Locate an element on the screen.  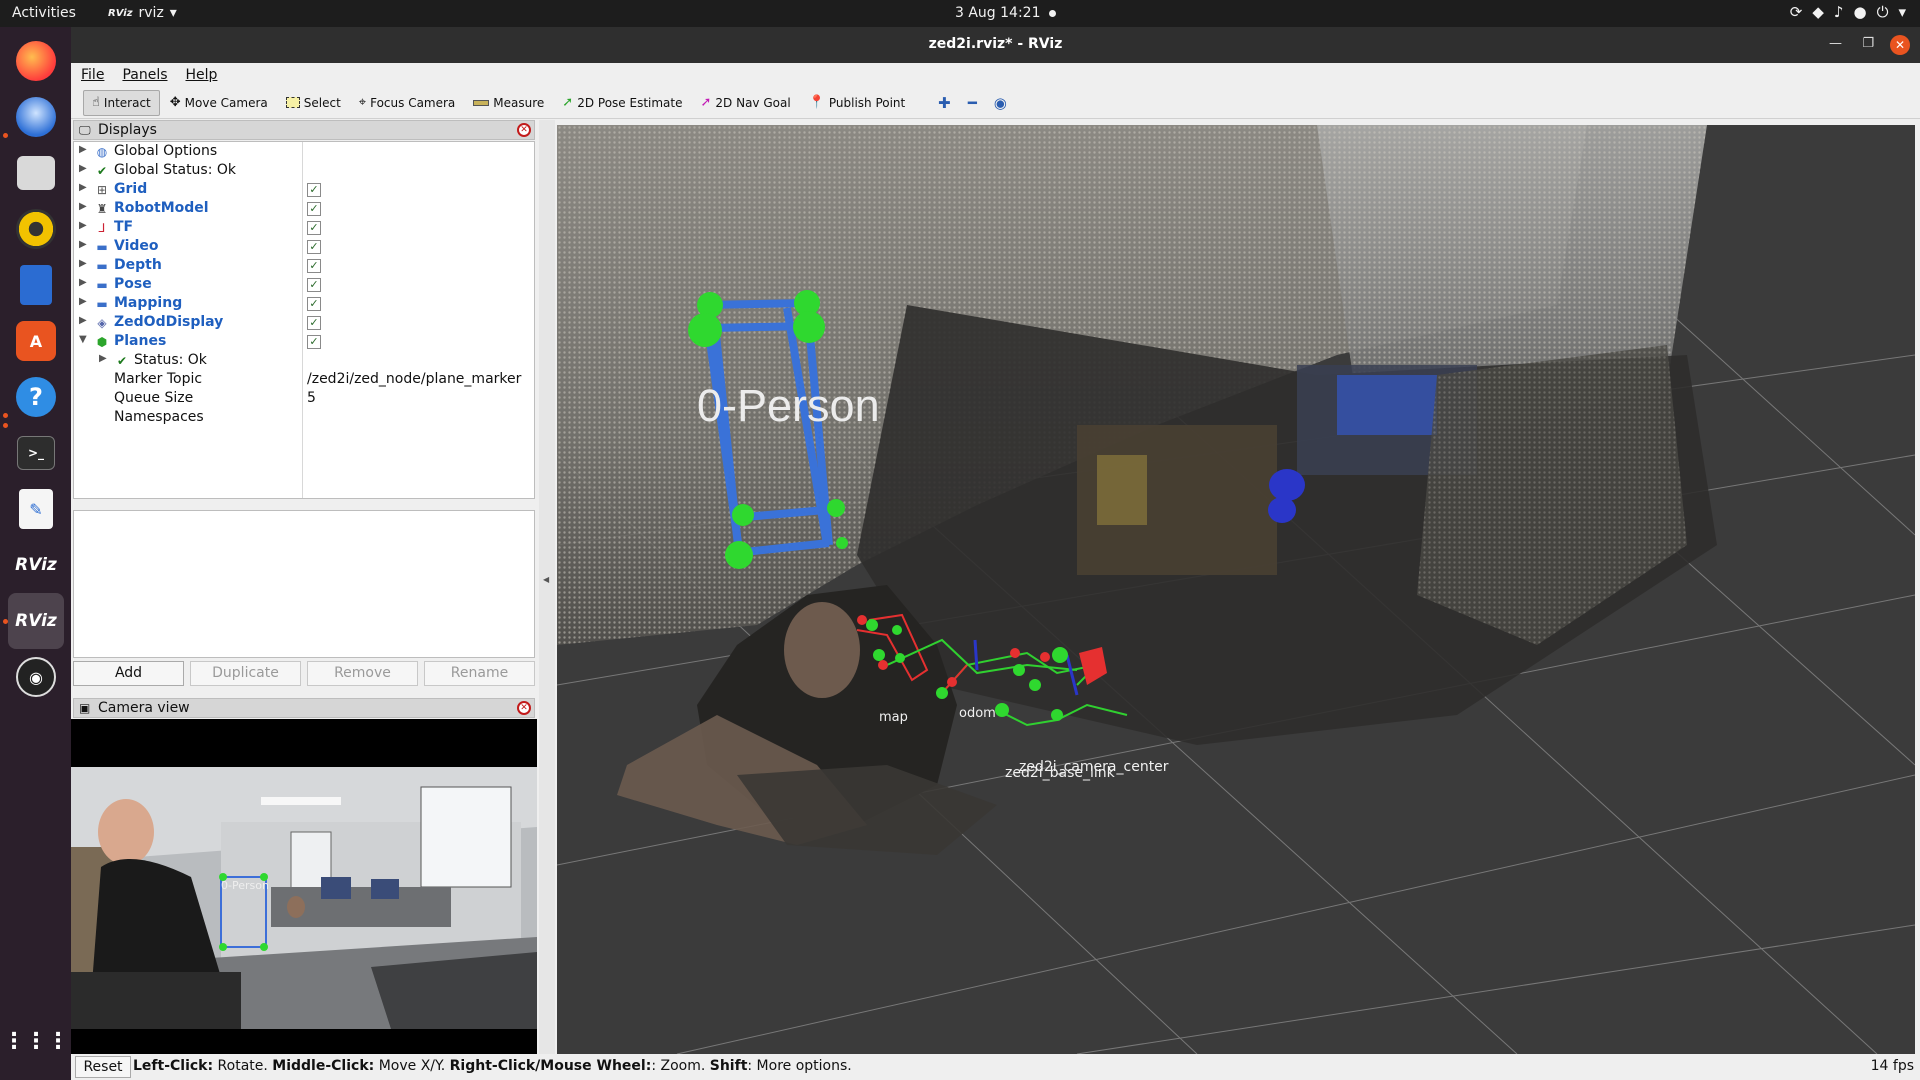
checkmark-icon: ✔ is located at coordinates (122, 361).